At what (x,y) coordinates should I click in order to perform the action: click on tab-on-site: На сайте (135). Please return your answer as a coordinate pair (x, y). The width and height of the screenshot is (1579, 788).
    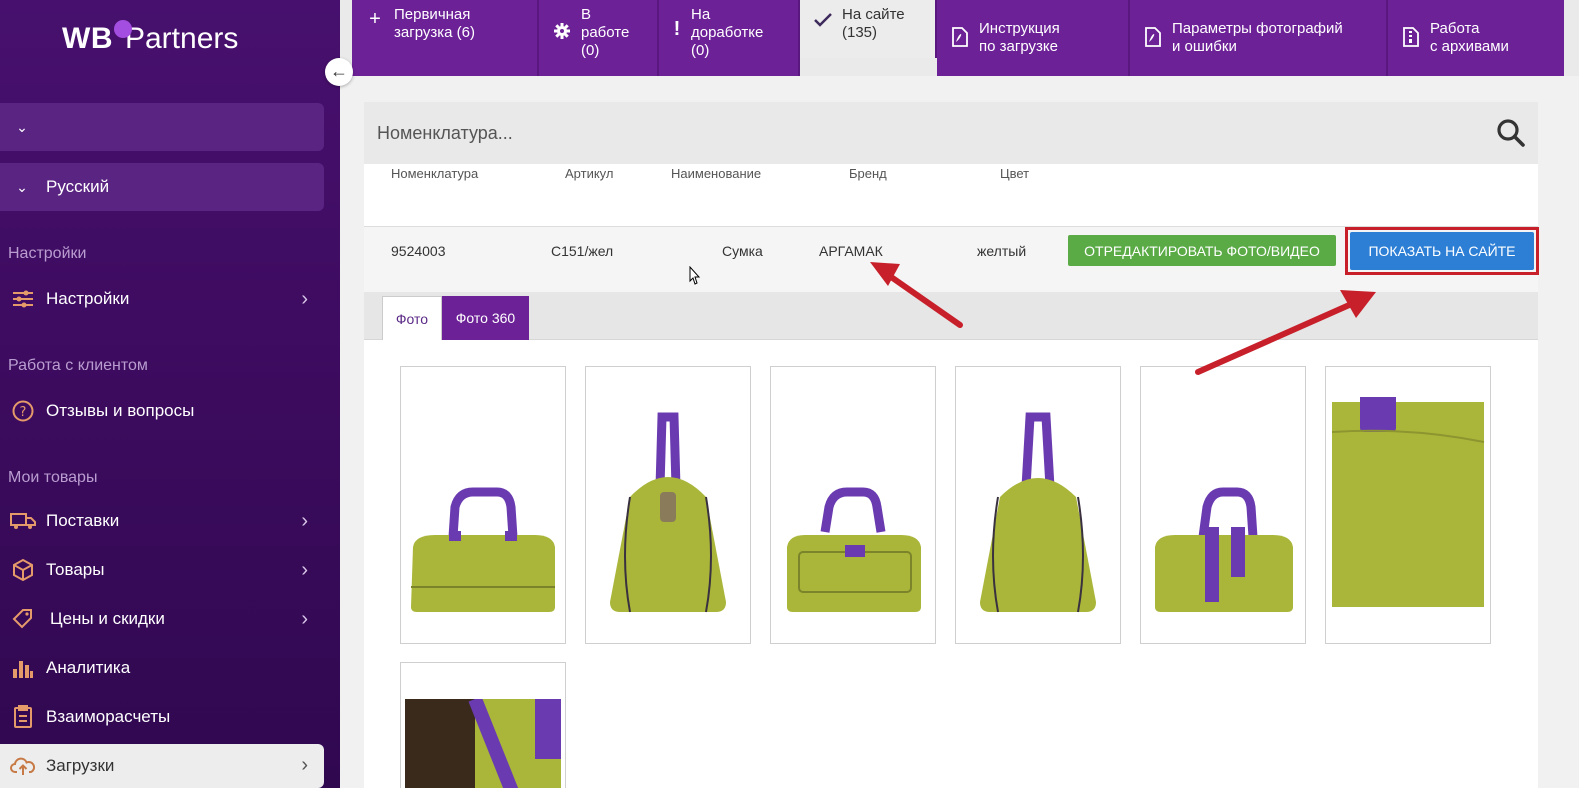
    Looking at the image, I should click on (868, 29).